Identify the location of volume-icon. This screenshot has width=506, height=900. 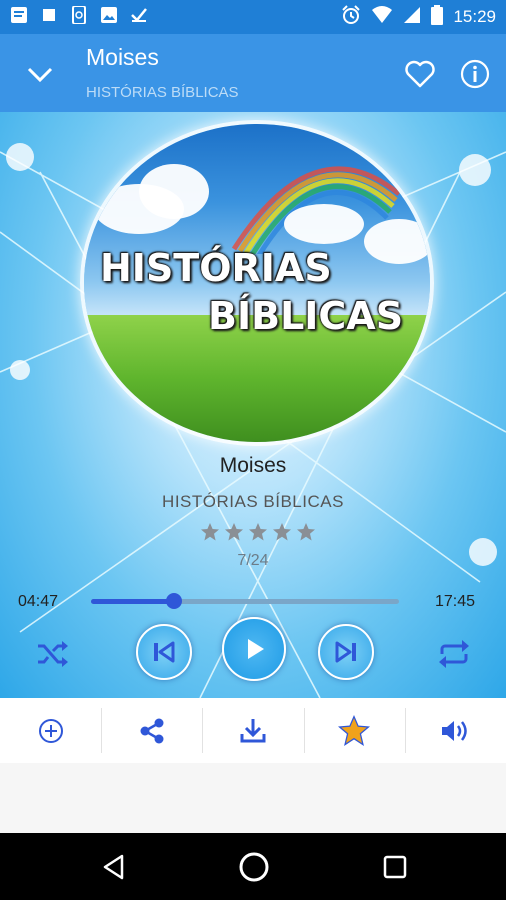
(455, 730).